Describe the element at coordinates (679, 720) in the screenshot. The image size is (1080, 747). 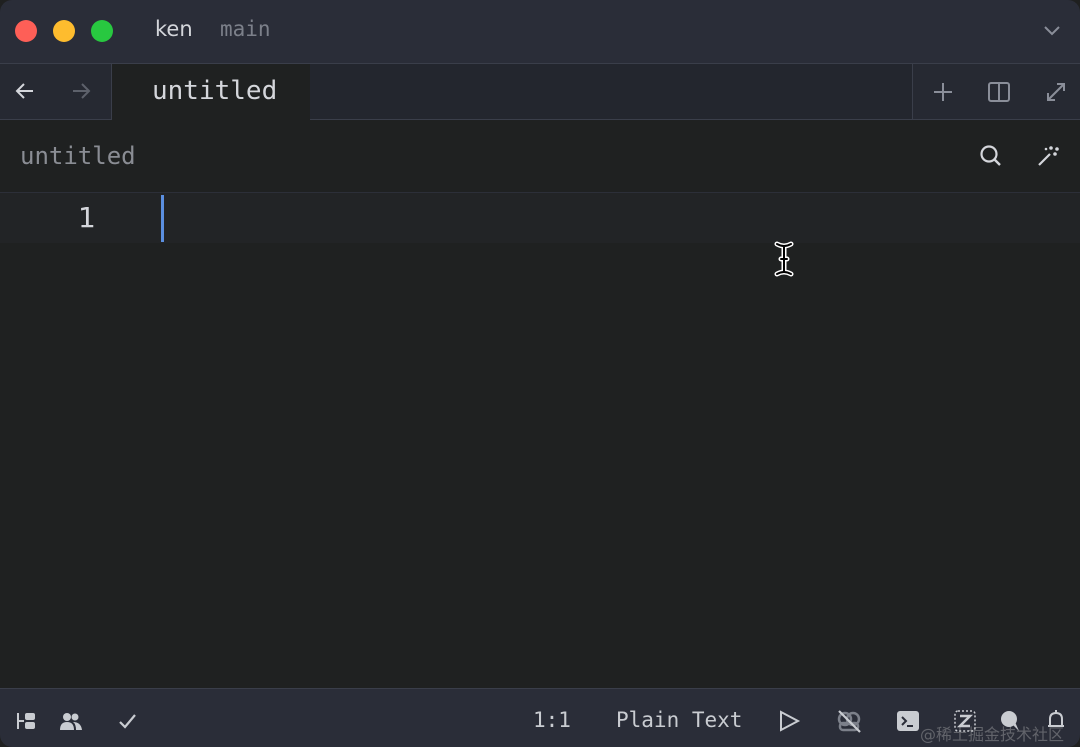
I see `language-selector: Plain Text` at that location.